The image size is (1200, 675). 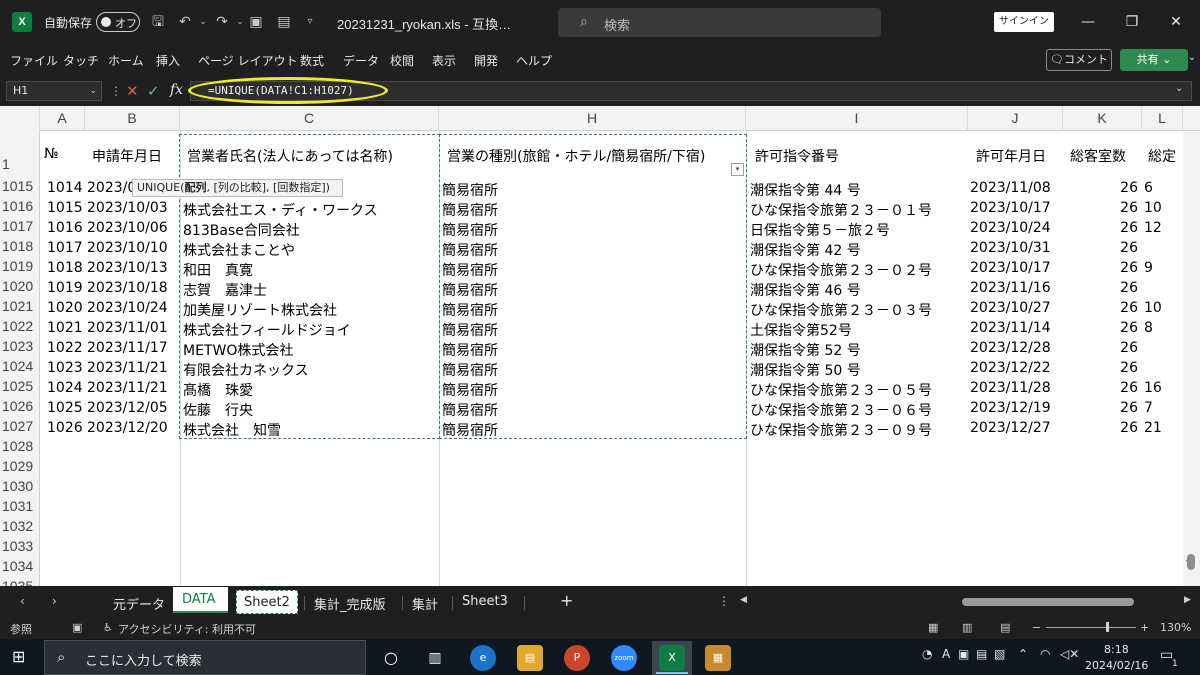 What do you see at coordinates (1011, 156) in the screenshot?
I see `header-permit-date: 許可年月日` at bounding box center [1011, 156].